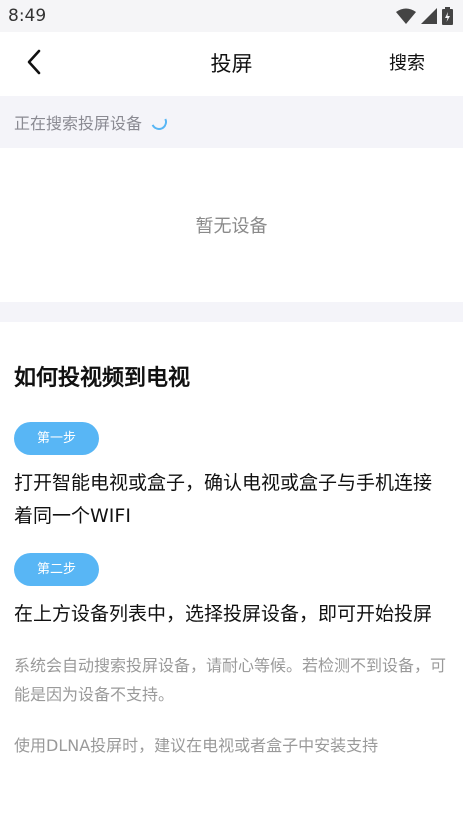  I want to click on back-button, so click(34, 64).